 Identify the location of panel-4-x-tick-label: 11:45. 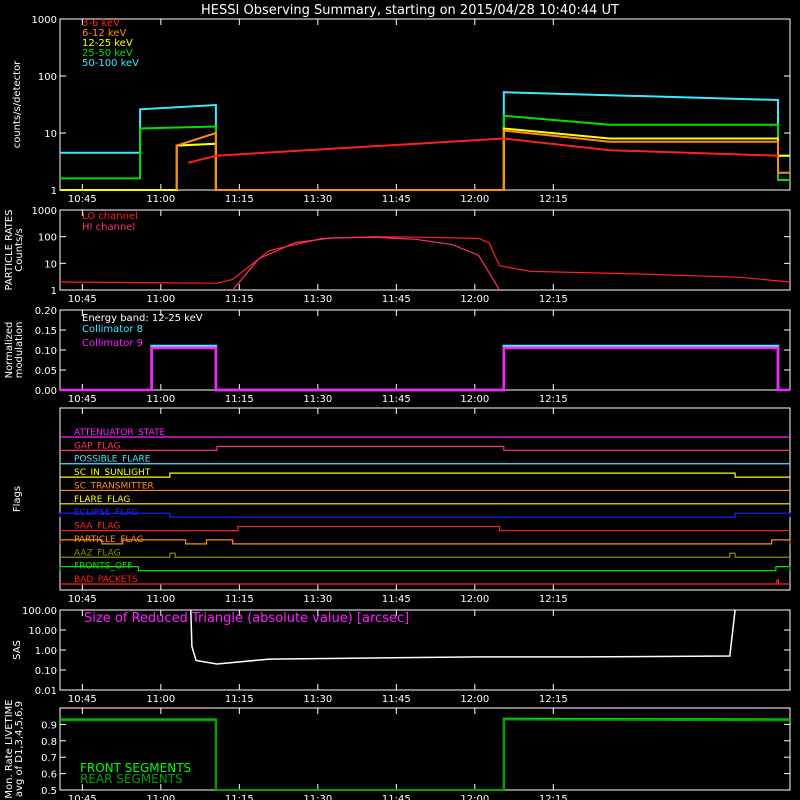
(396, 699).